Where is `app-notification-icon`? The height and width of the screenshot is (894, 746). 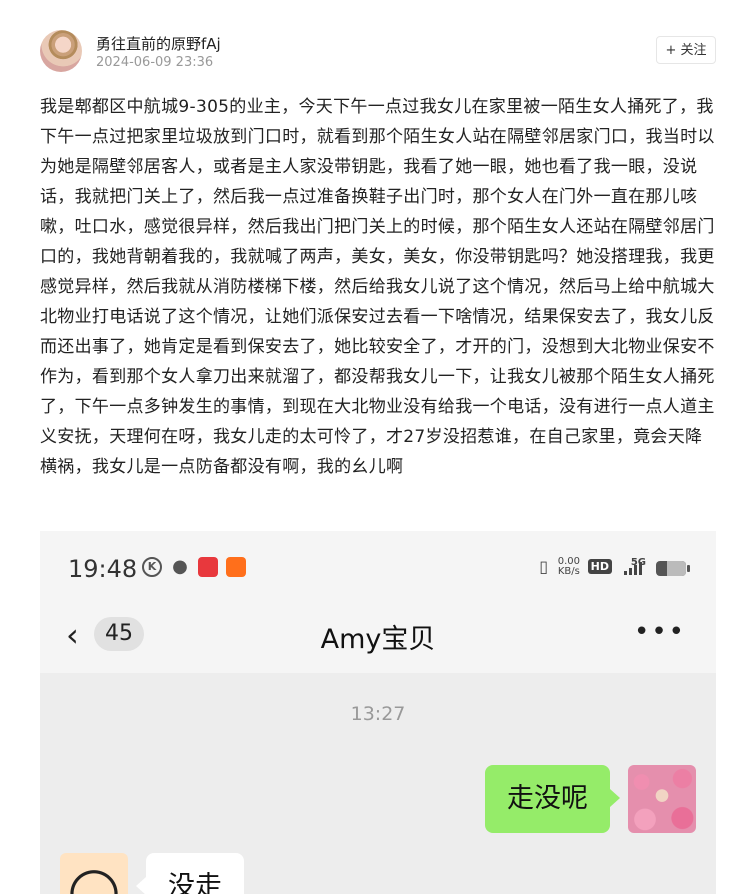
app-notification-icon is located at coordinates (208, 567).